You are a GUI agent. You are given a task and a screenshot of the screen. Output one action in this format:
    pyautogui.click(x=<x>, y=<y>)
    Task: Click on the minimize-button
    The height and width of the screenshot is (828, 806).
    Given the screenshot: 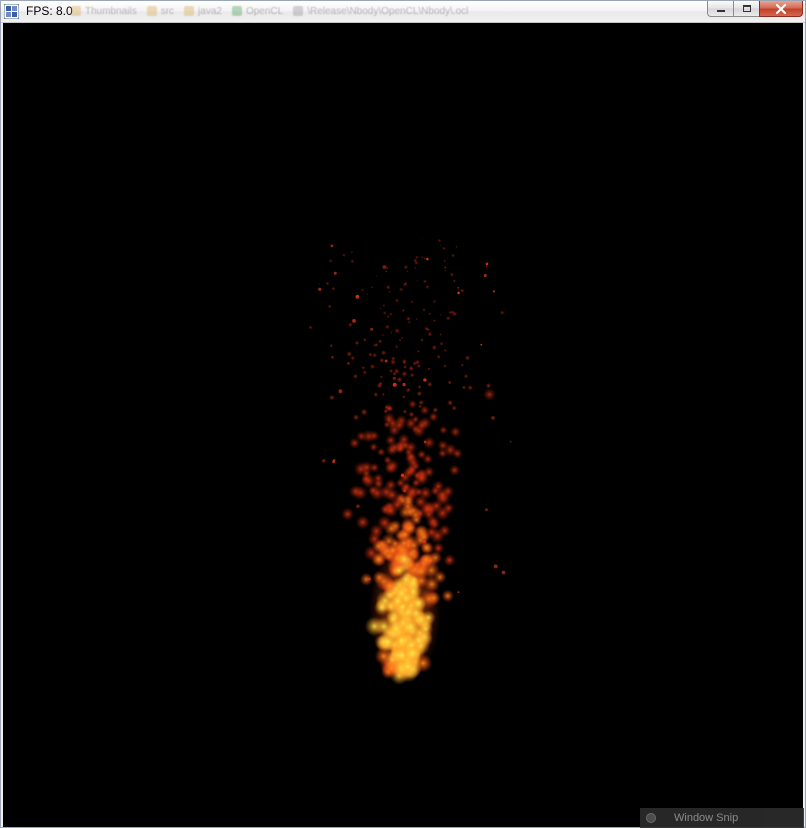 What is the action you would take?
    pyautogui.click(x=720, y=9)
    